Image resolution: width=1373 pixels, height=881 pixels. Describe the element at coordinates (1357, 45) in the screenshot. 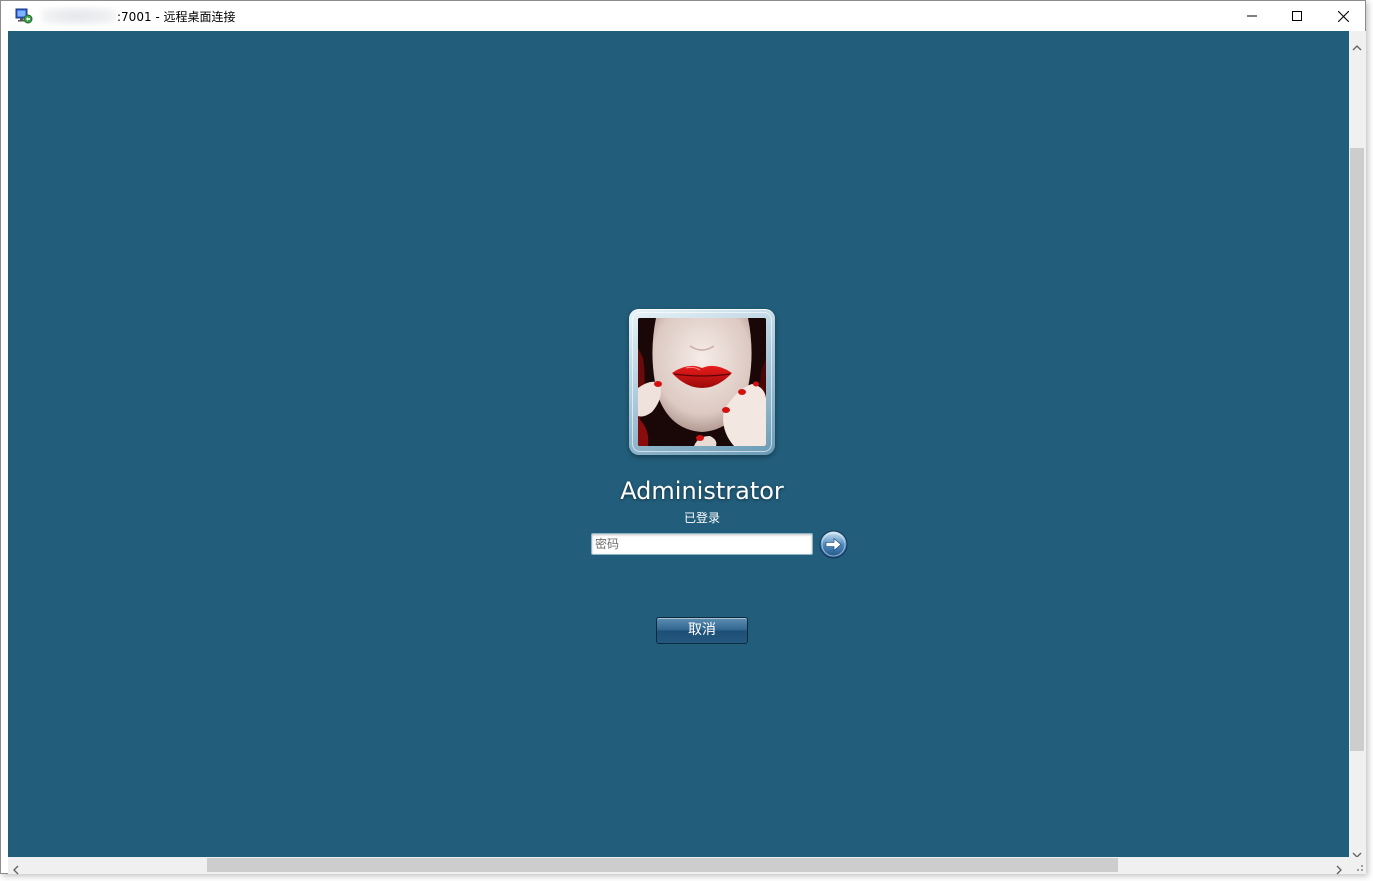

I see `scroll-up-icon` at that location.